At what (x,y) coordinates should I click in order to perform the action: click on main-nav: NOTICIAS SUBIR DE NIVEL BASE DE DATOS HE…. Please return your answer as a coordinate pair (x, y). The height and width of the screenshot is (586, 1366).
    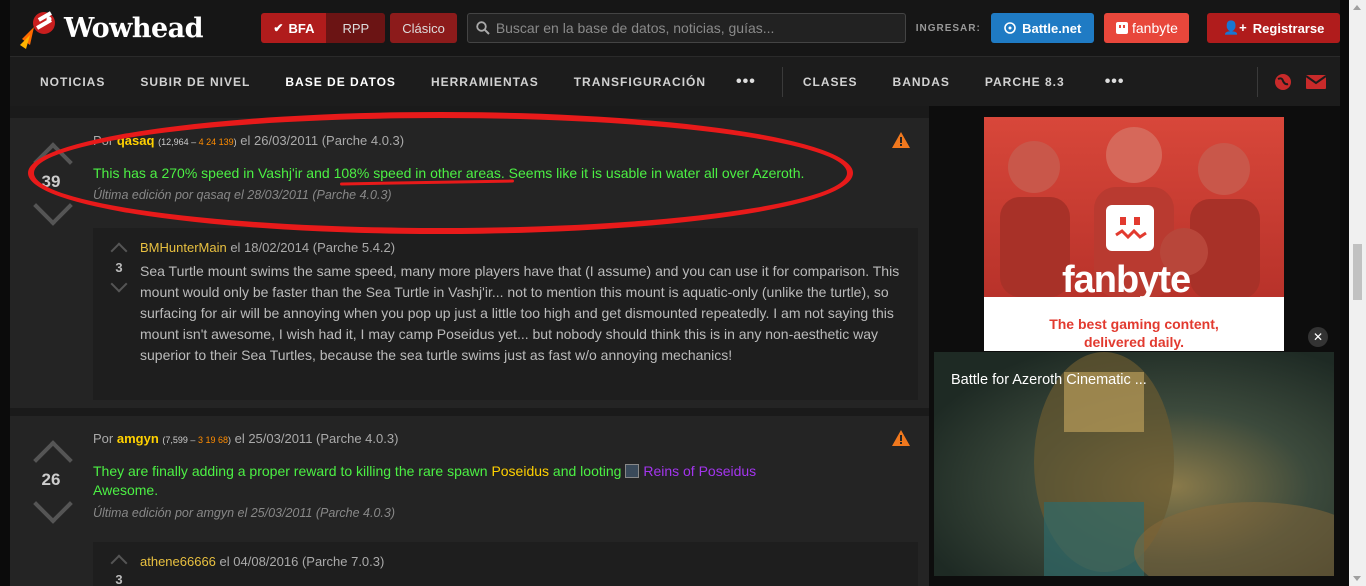
    Looking at the image, I should click on (675, 81).